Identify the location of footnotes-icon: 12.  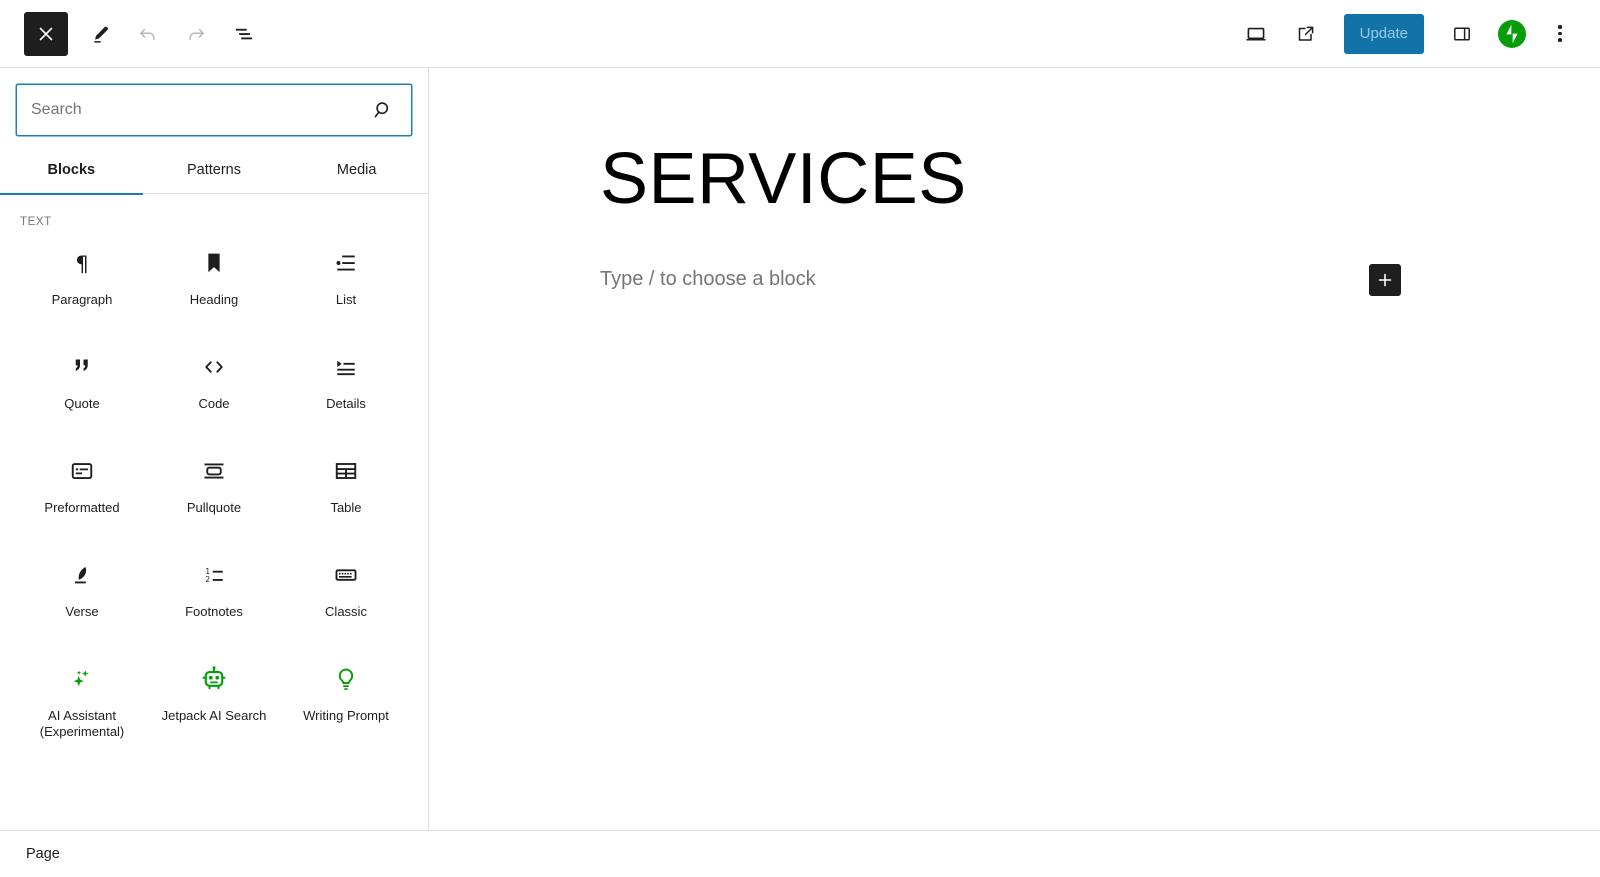
(214, 575).